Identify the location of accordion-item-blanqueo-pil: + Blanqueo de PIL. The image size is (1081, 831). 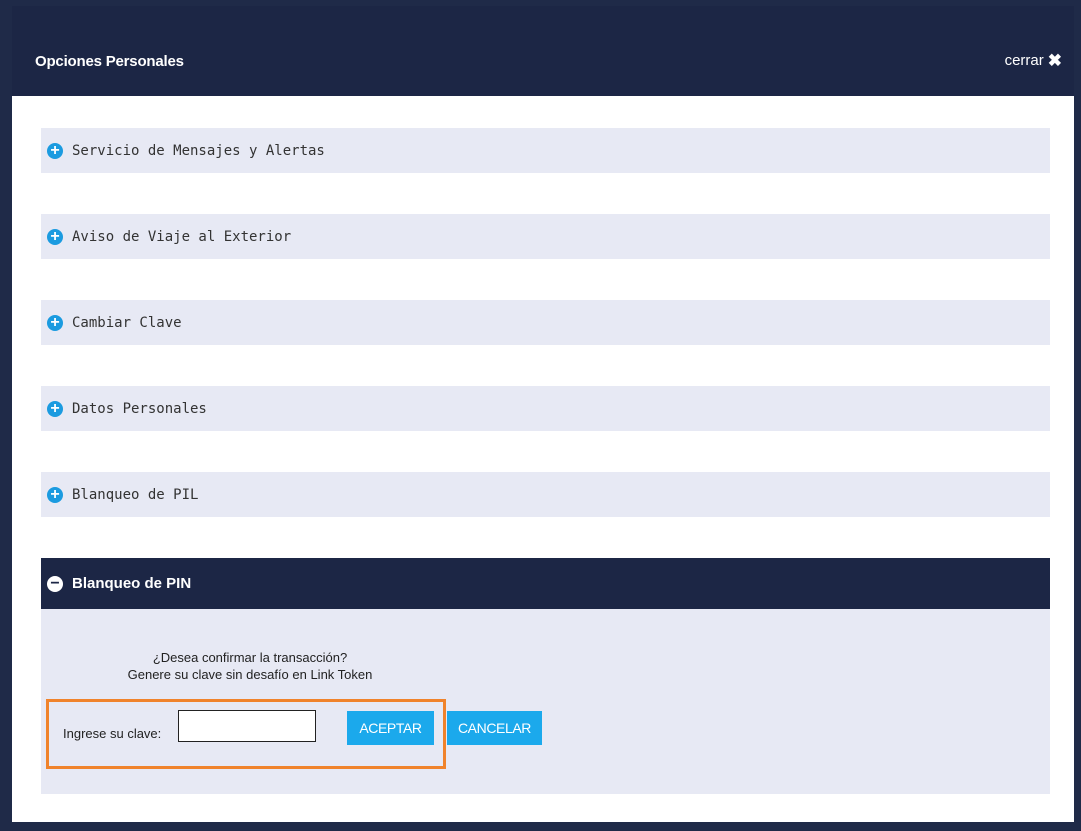
(545, 494).